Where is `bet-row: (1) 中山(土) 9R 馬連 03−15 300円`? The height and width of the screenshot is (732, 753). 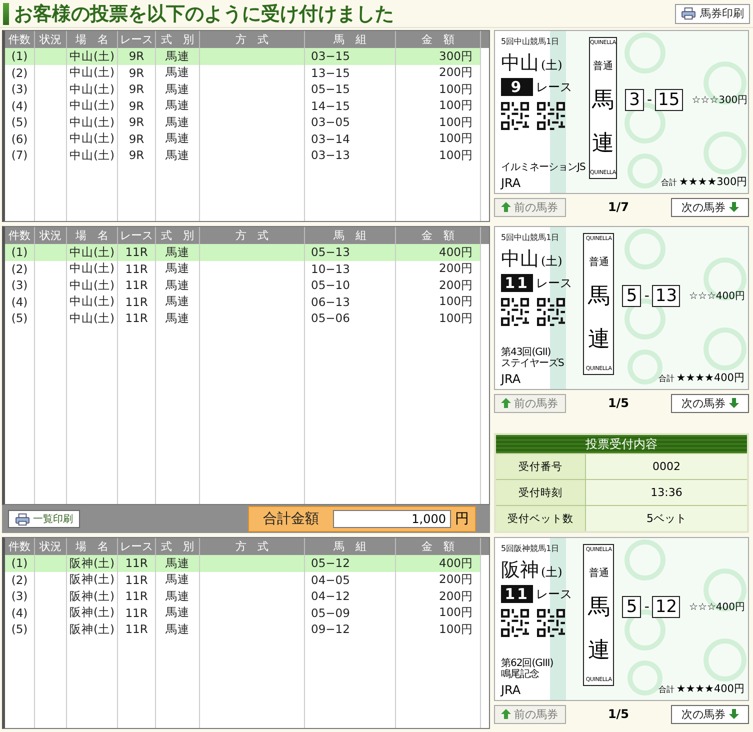 bet-row: (1) 中山(土) 9R 馬連 03−15 300円 is located at coordinates (247, 56).